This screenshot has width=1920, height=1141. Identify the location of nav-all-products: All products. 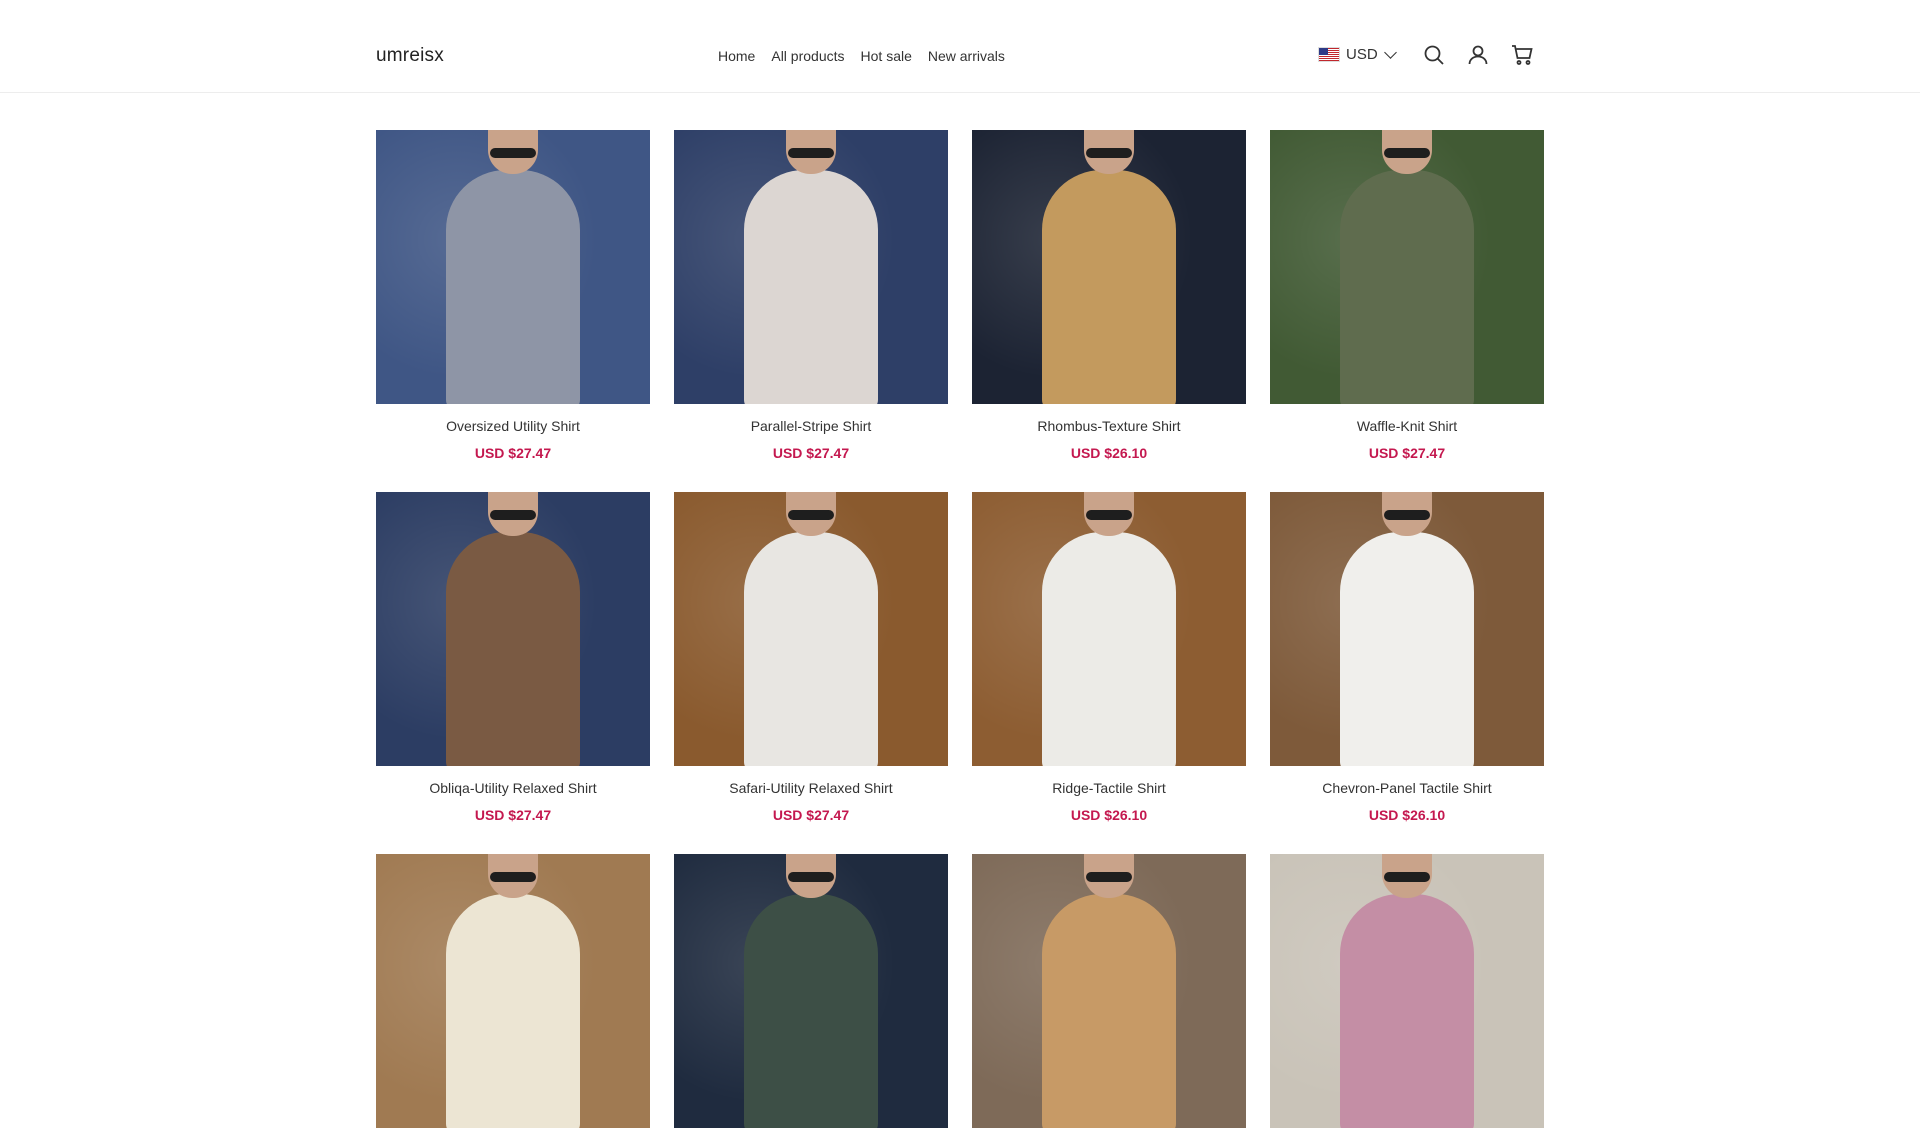
(807, 56).